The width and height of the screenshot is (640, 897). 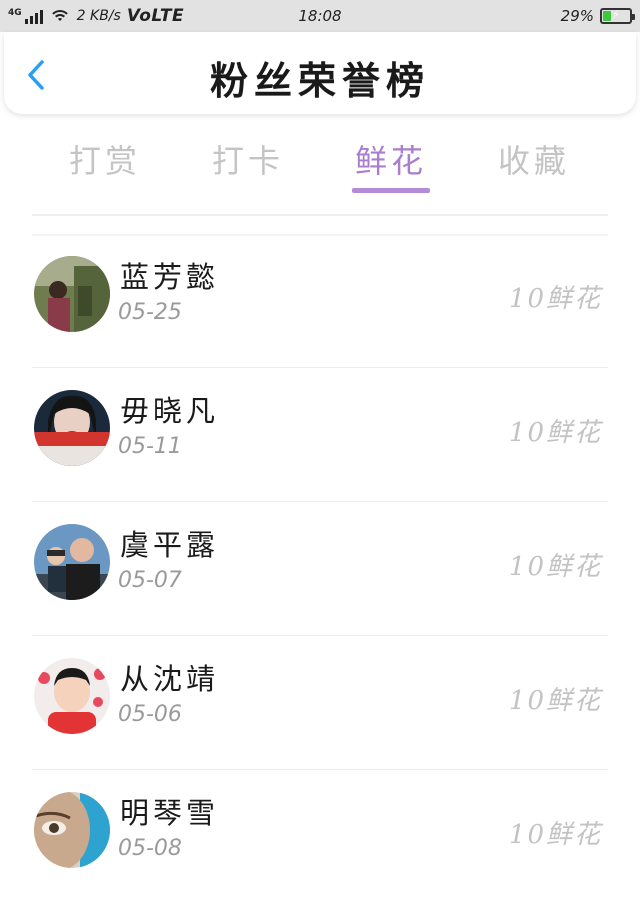 I want to click on fan-date: 05-25, so click(x=150, y=312).